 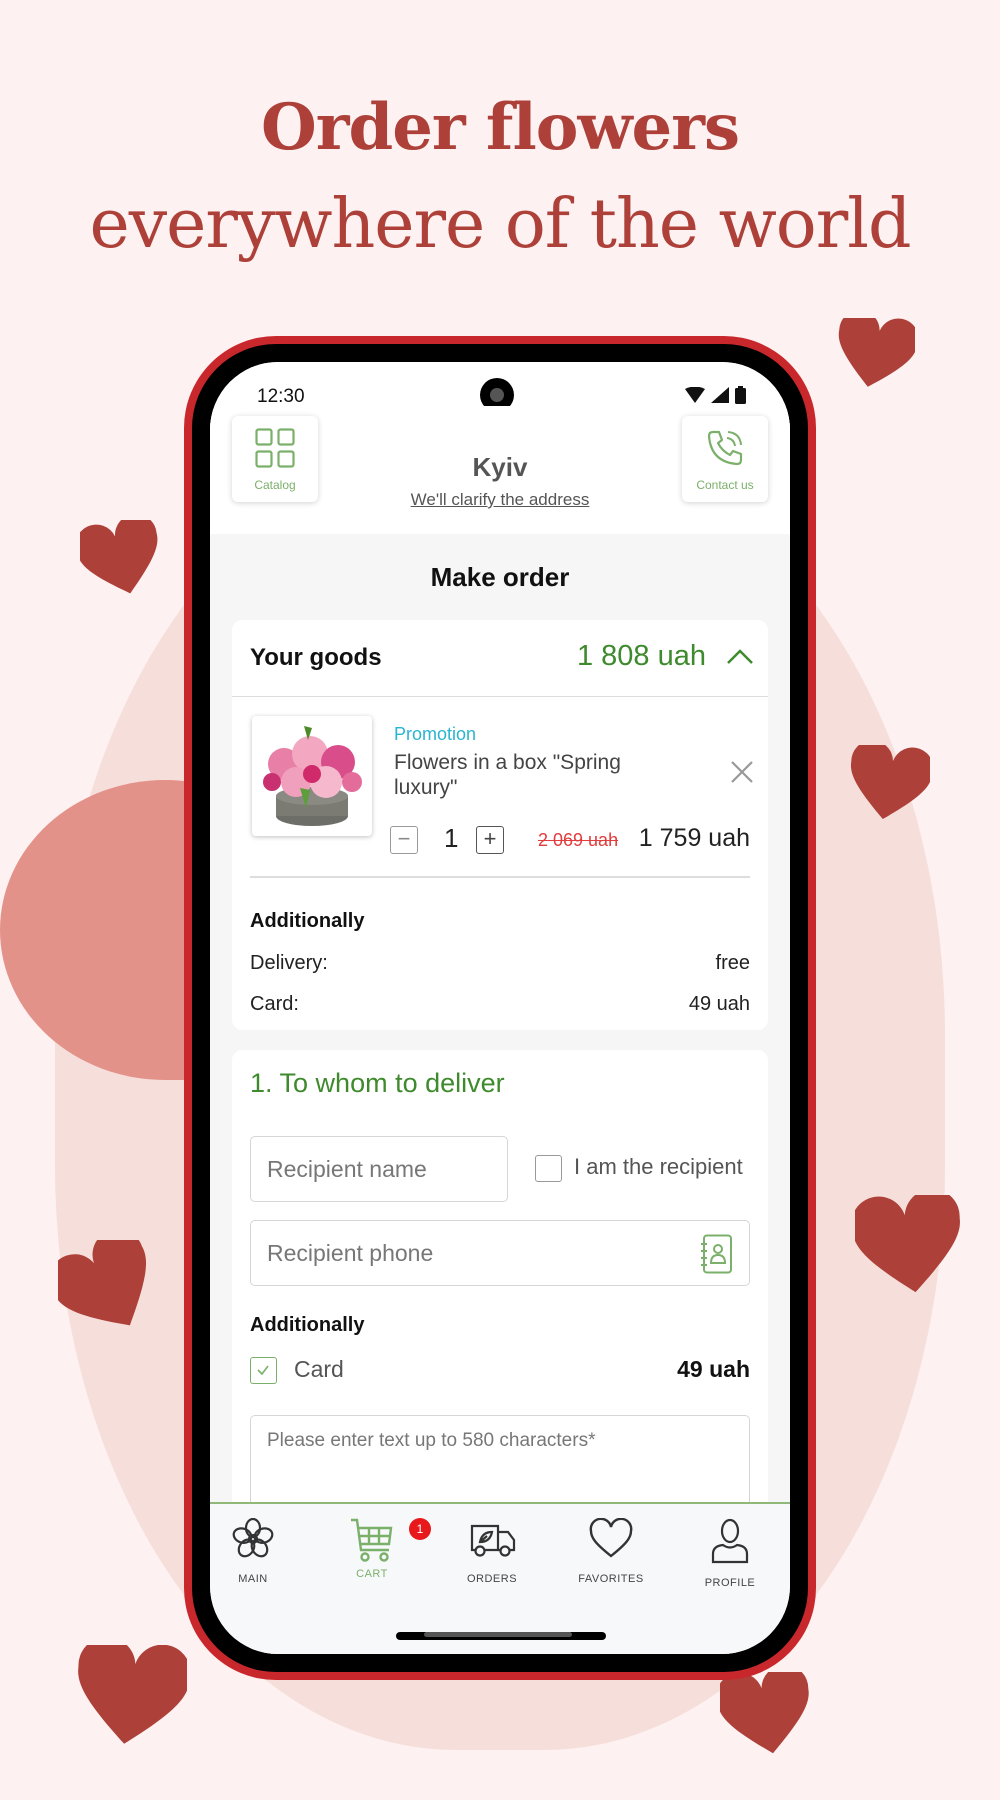 What do you see at coordinates (379, 1169) in the screenshot?
I see `recipient-name-input: Recipient name` at bounding box center [379, 1169].